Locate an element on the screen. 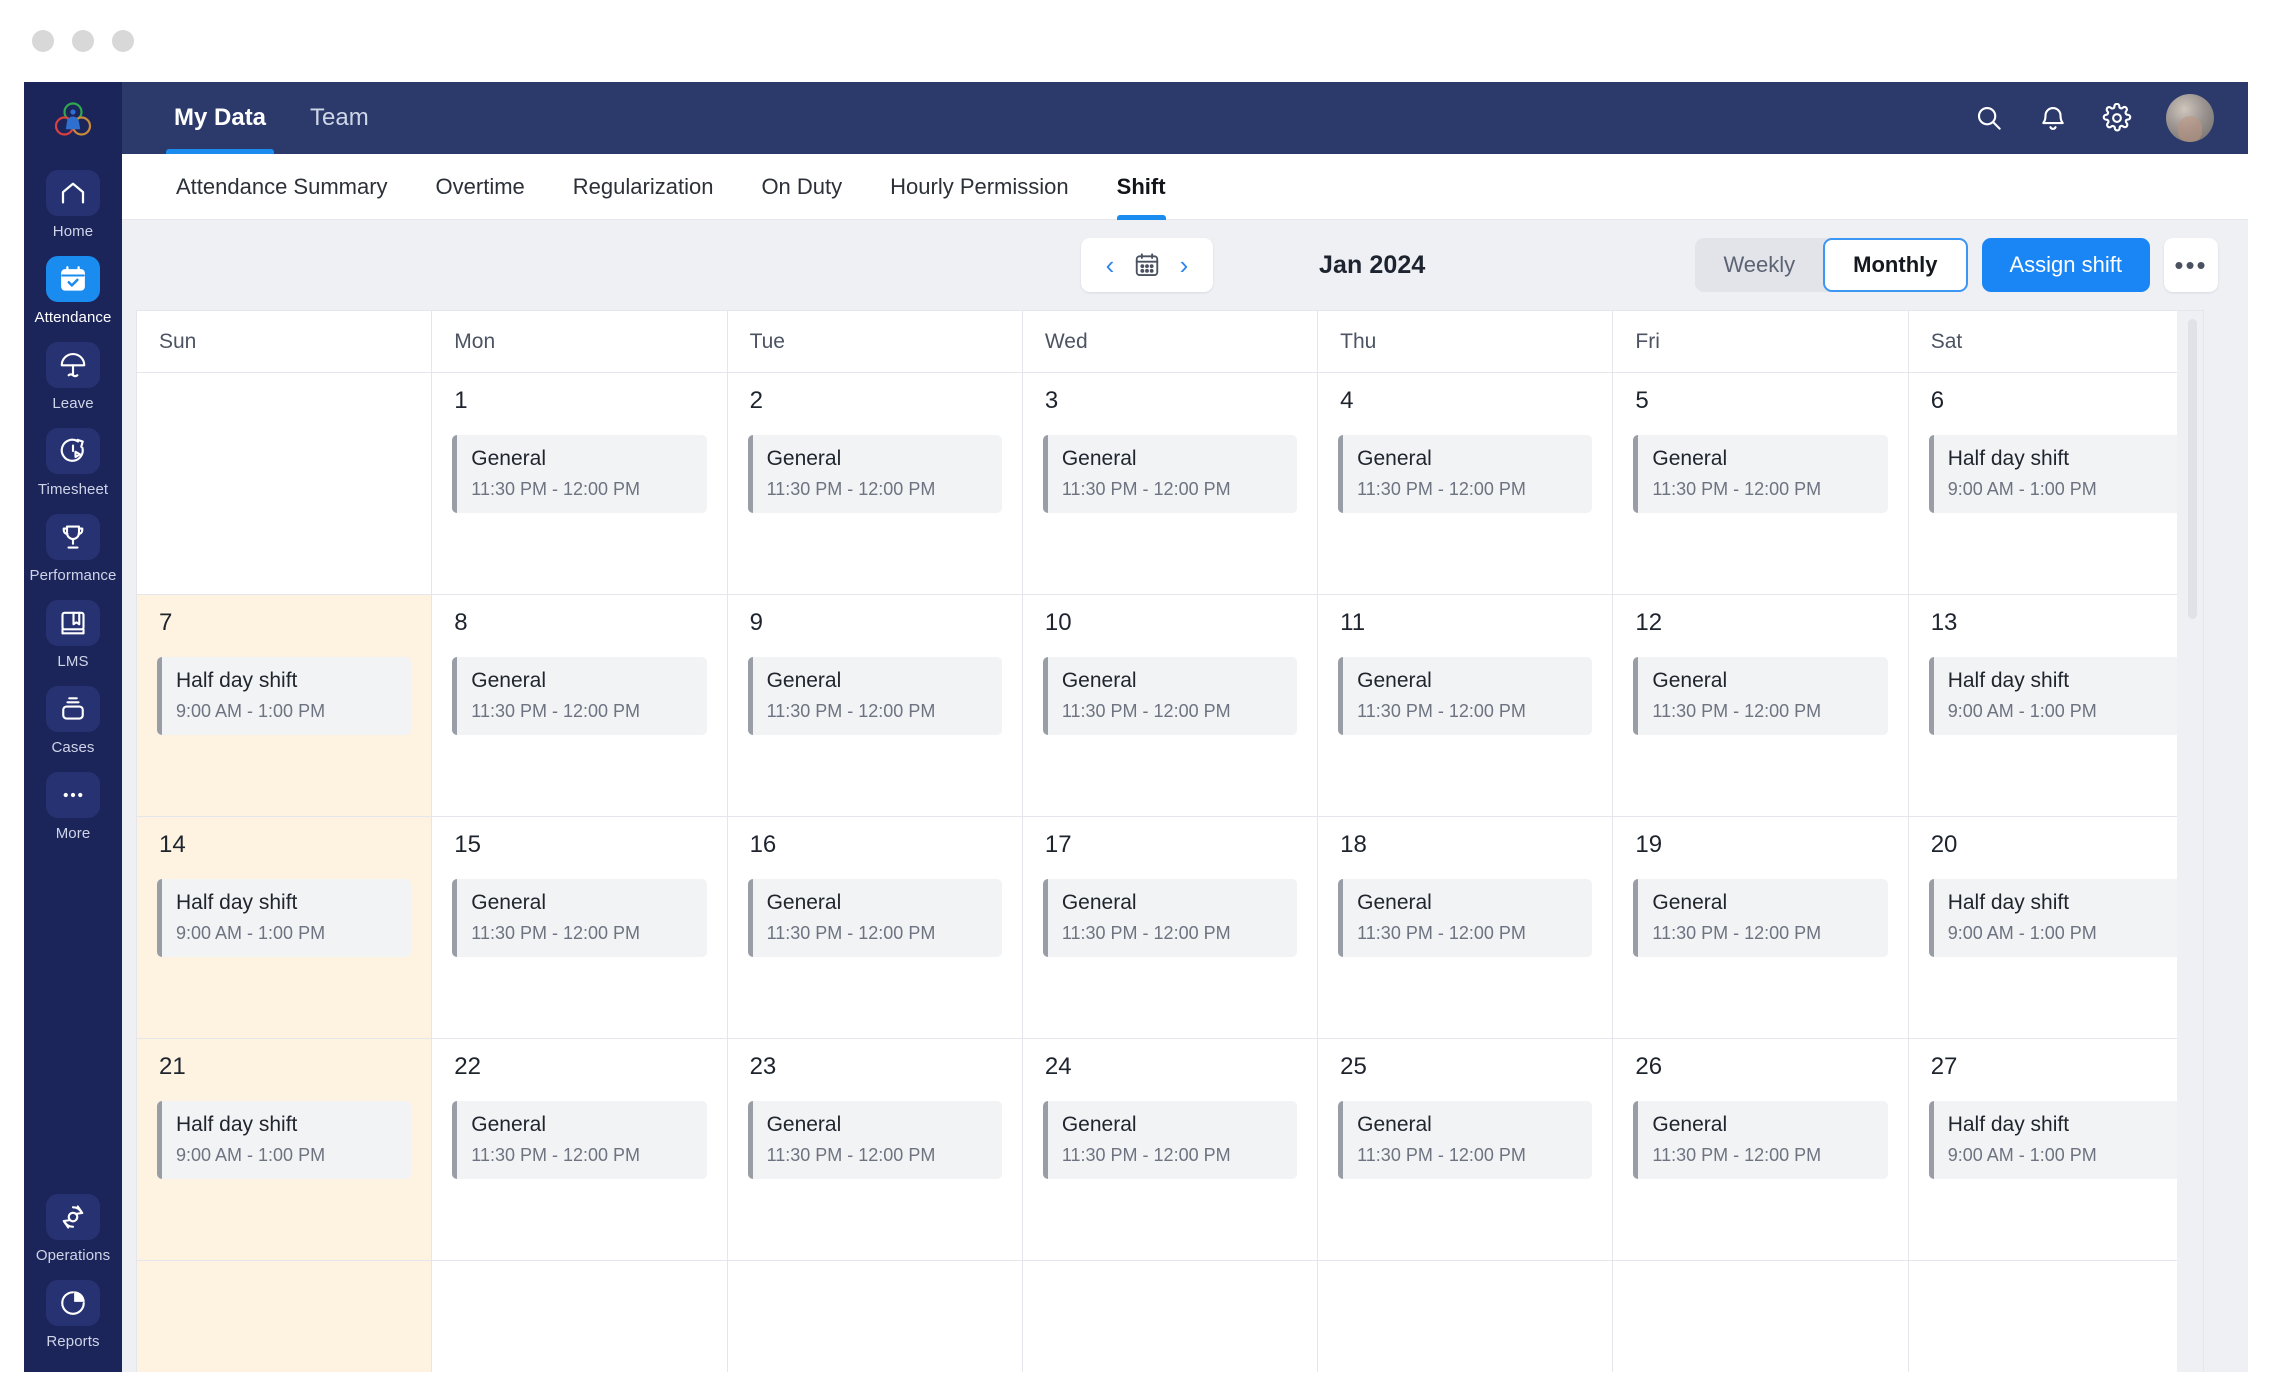 Image resolution: width=2272 pixels, height=1384 pixels. assign-shift-button: Assign shift is located at coordinates (2065, 265).